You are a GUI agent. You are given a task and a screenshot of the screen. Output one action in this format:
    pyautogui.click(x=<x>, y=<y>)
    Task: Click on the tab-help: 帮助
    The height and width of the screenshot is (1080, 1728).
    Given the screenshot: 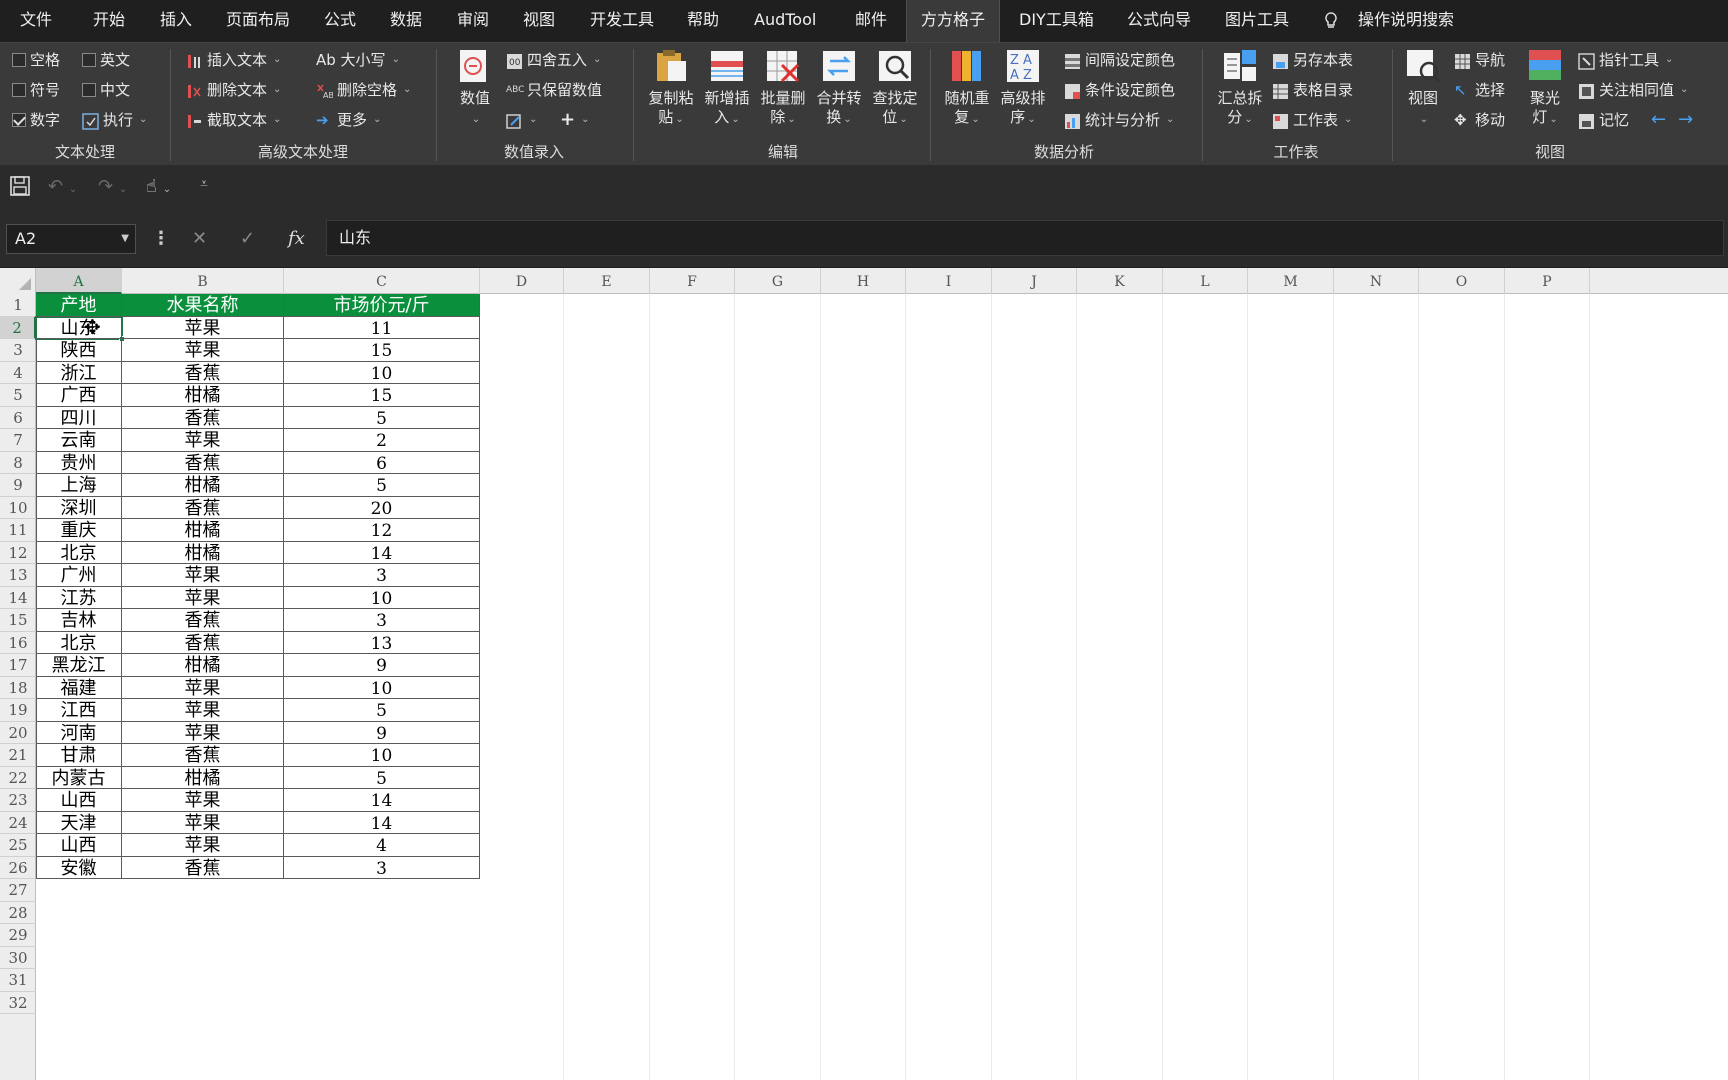 What is the action you would take?
    pyautogui.click(x=703, y=21)
    